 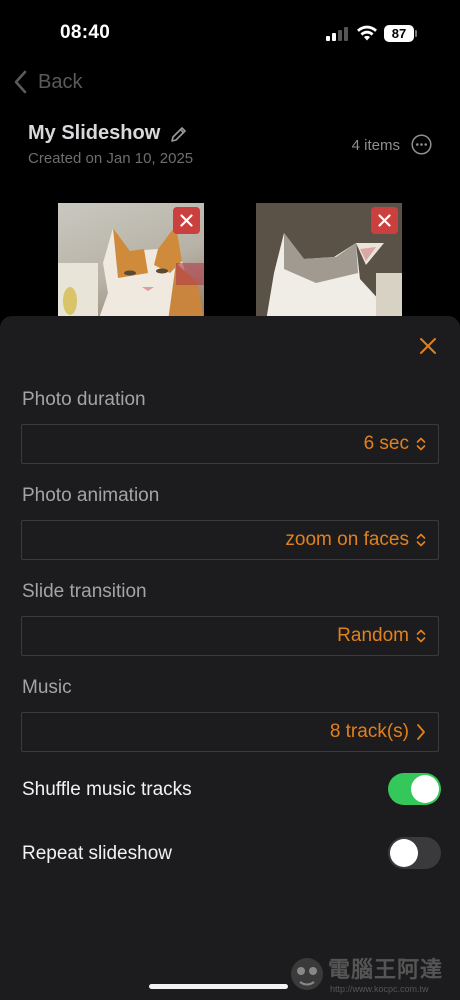 What do you see at coordinates (307, 974) in the screenshot?
I see `watermark-logo` at bounding box center [307, 974].